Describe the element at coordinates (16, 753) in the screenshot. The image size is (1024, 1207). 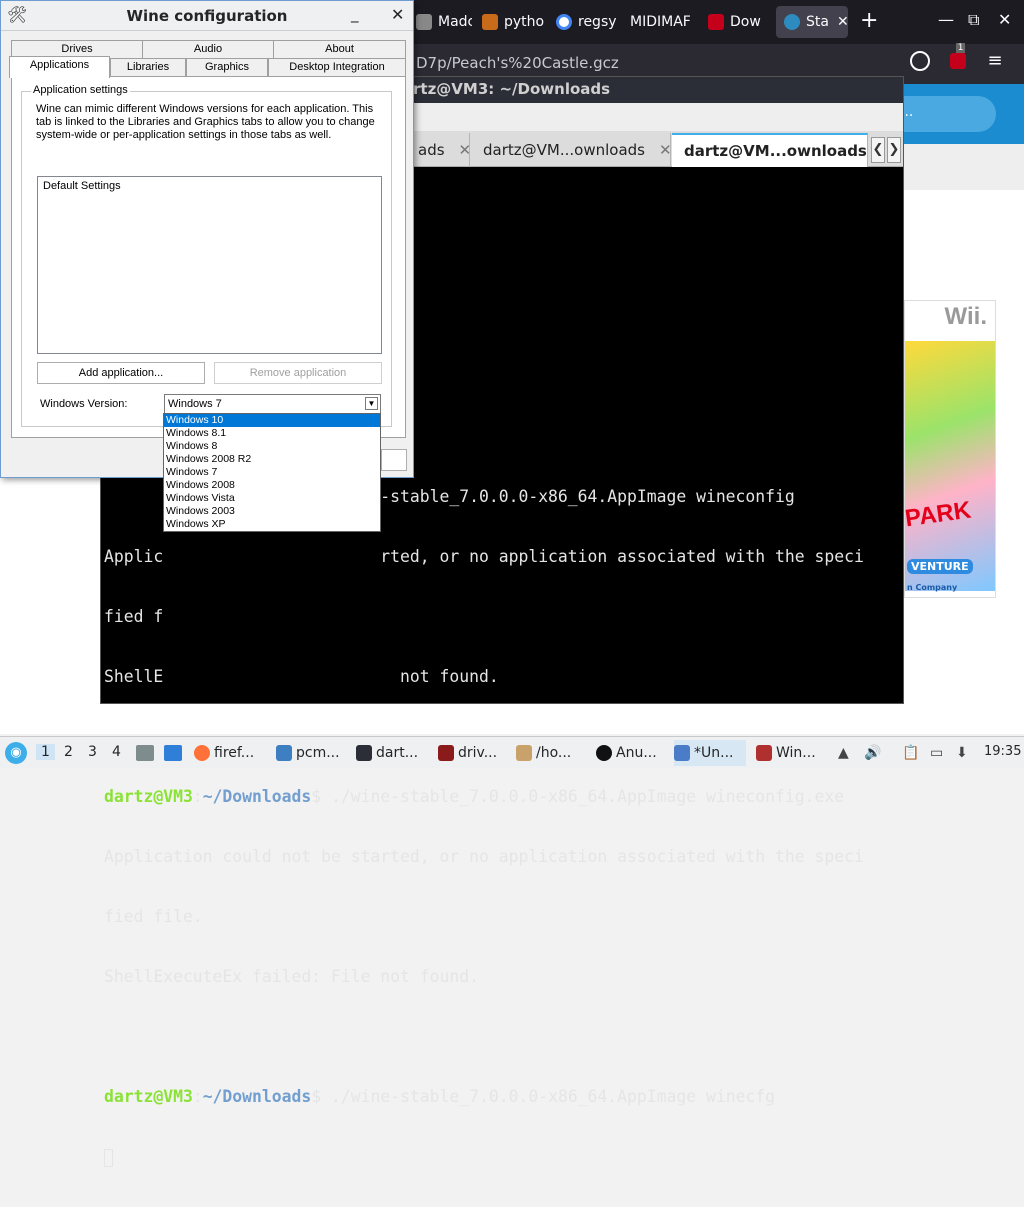
I see `start-menu-icon: ◉` at that location.